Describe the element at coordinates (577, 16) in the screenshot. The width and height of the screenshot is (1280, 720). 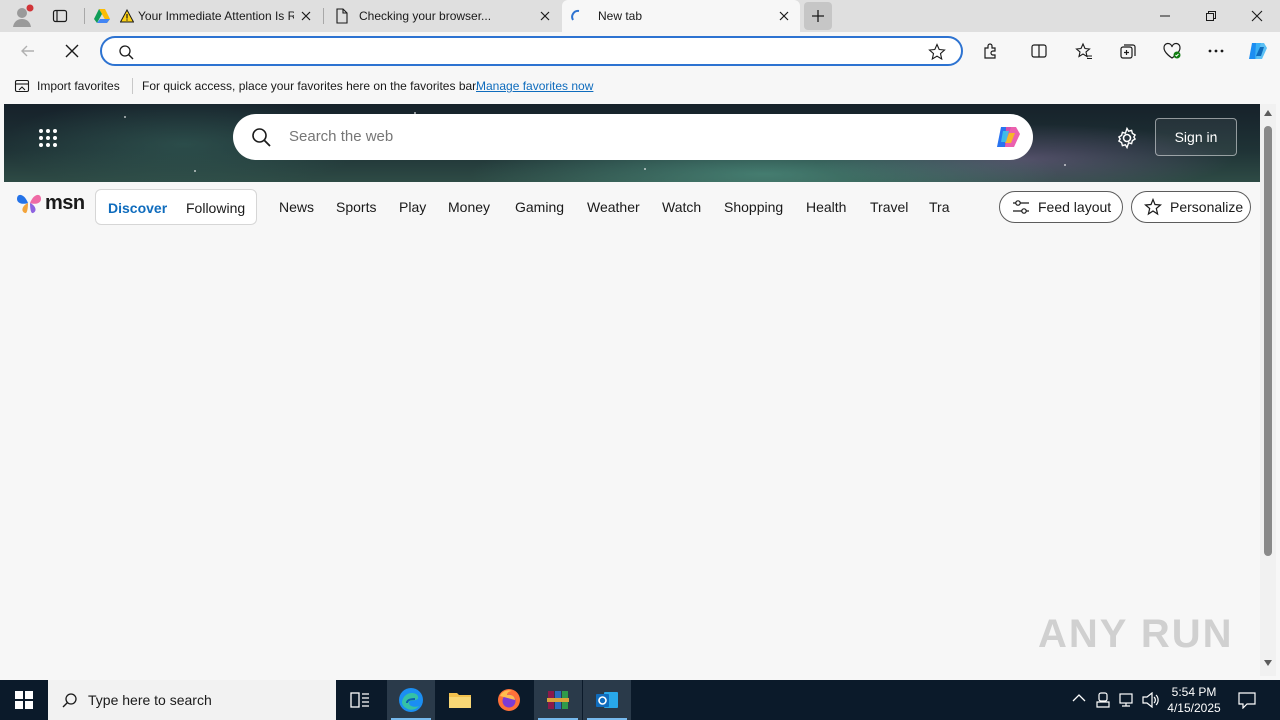
I see `loading-icon` at that location.